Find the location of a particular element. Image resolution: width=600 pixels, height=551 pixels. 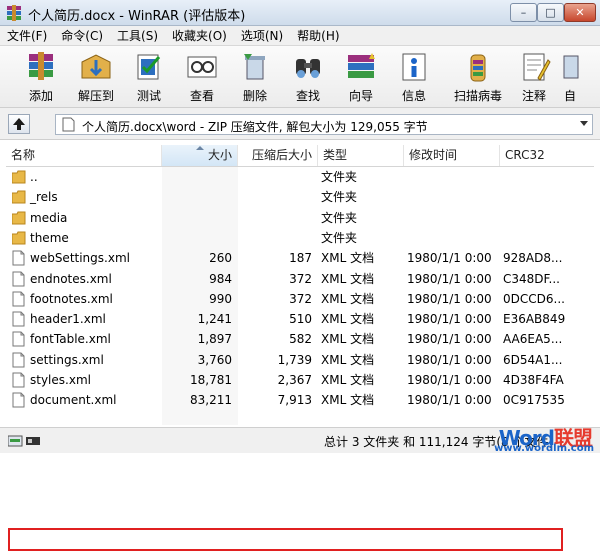

extract-to-label: 解压到 is located at coordinates (95, 96).